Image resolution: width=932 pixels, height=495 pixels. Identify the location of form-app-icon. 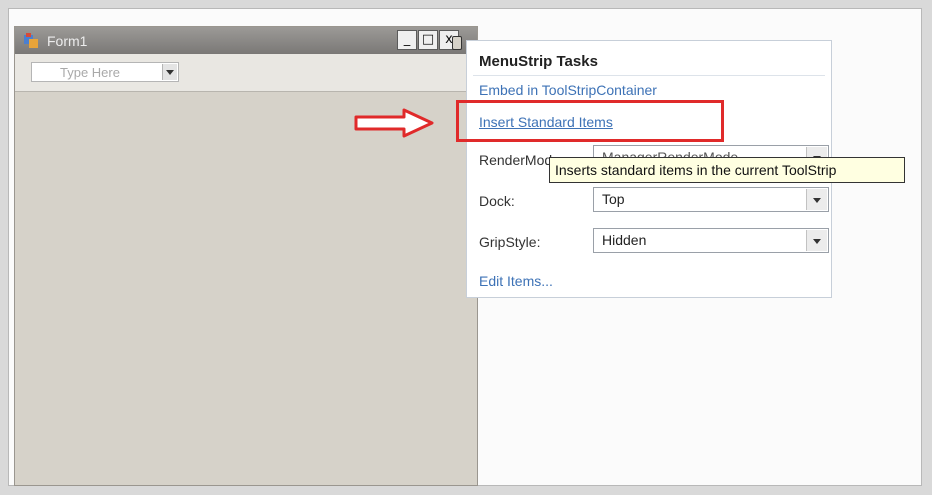
(31, 40).